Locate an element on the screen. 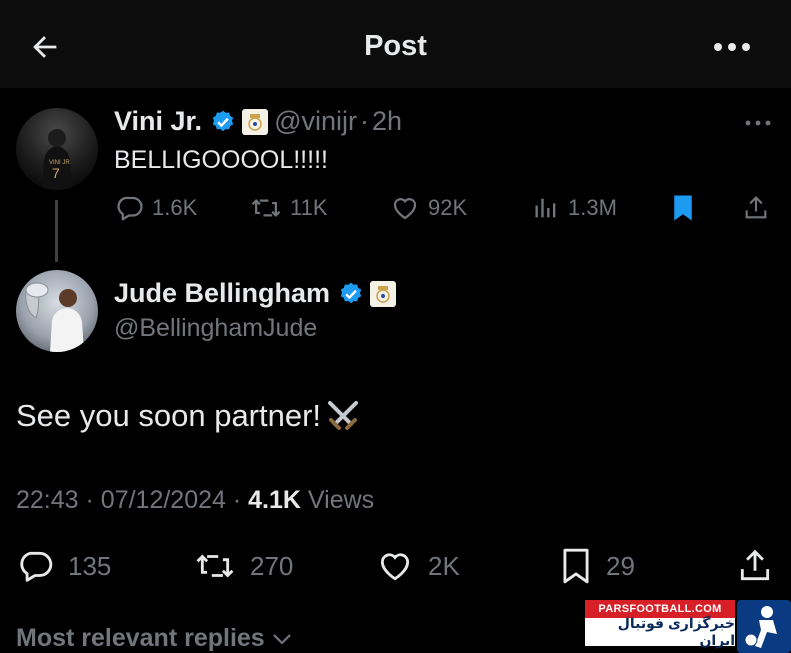 This screenshot has height=653, width=791. like-count: 2K is located at coordinates (444, 565).